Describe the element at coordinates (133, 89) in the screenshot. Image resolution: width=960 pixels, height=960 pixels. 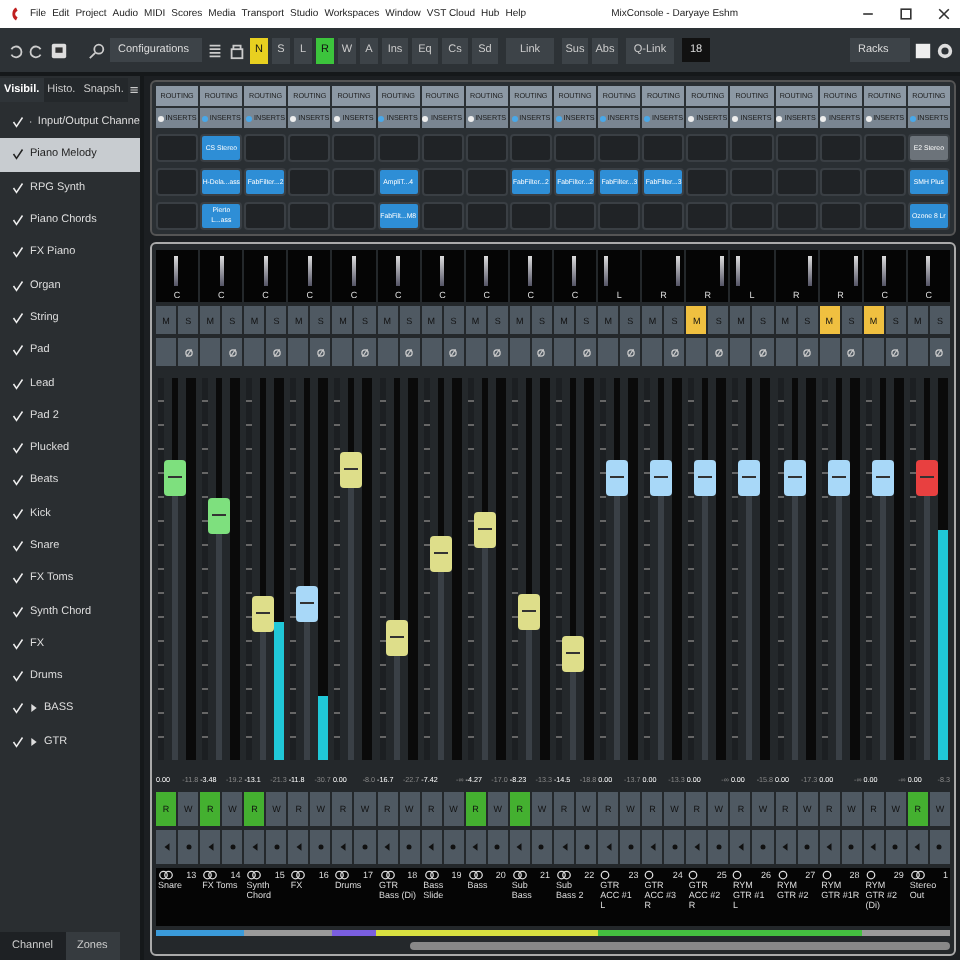
I see `menu-icon` at that location.